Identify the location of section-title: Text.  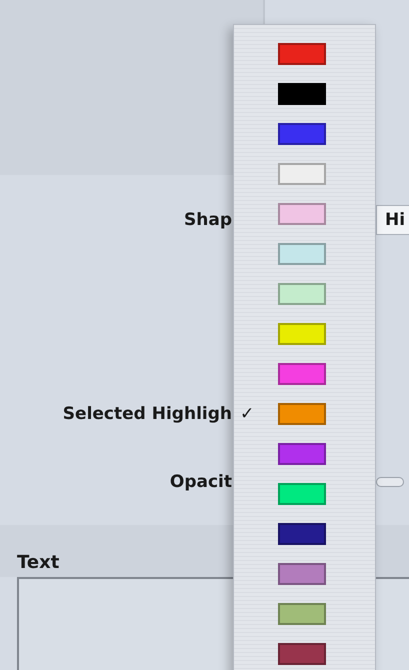
(38, 563).